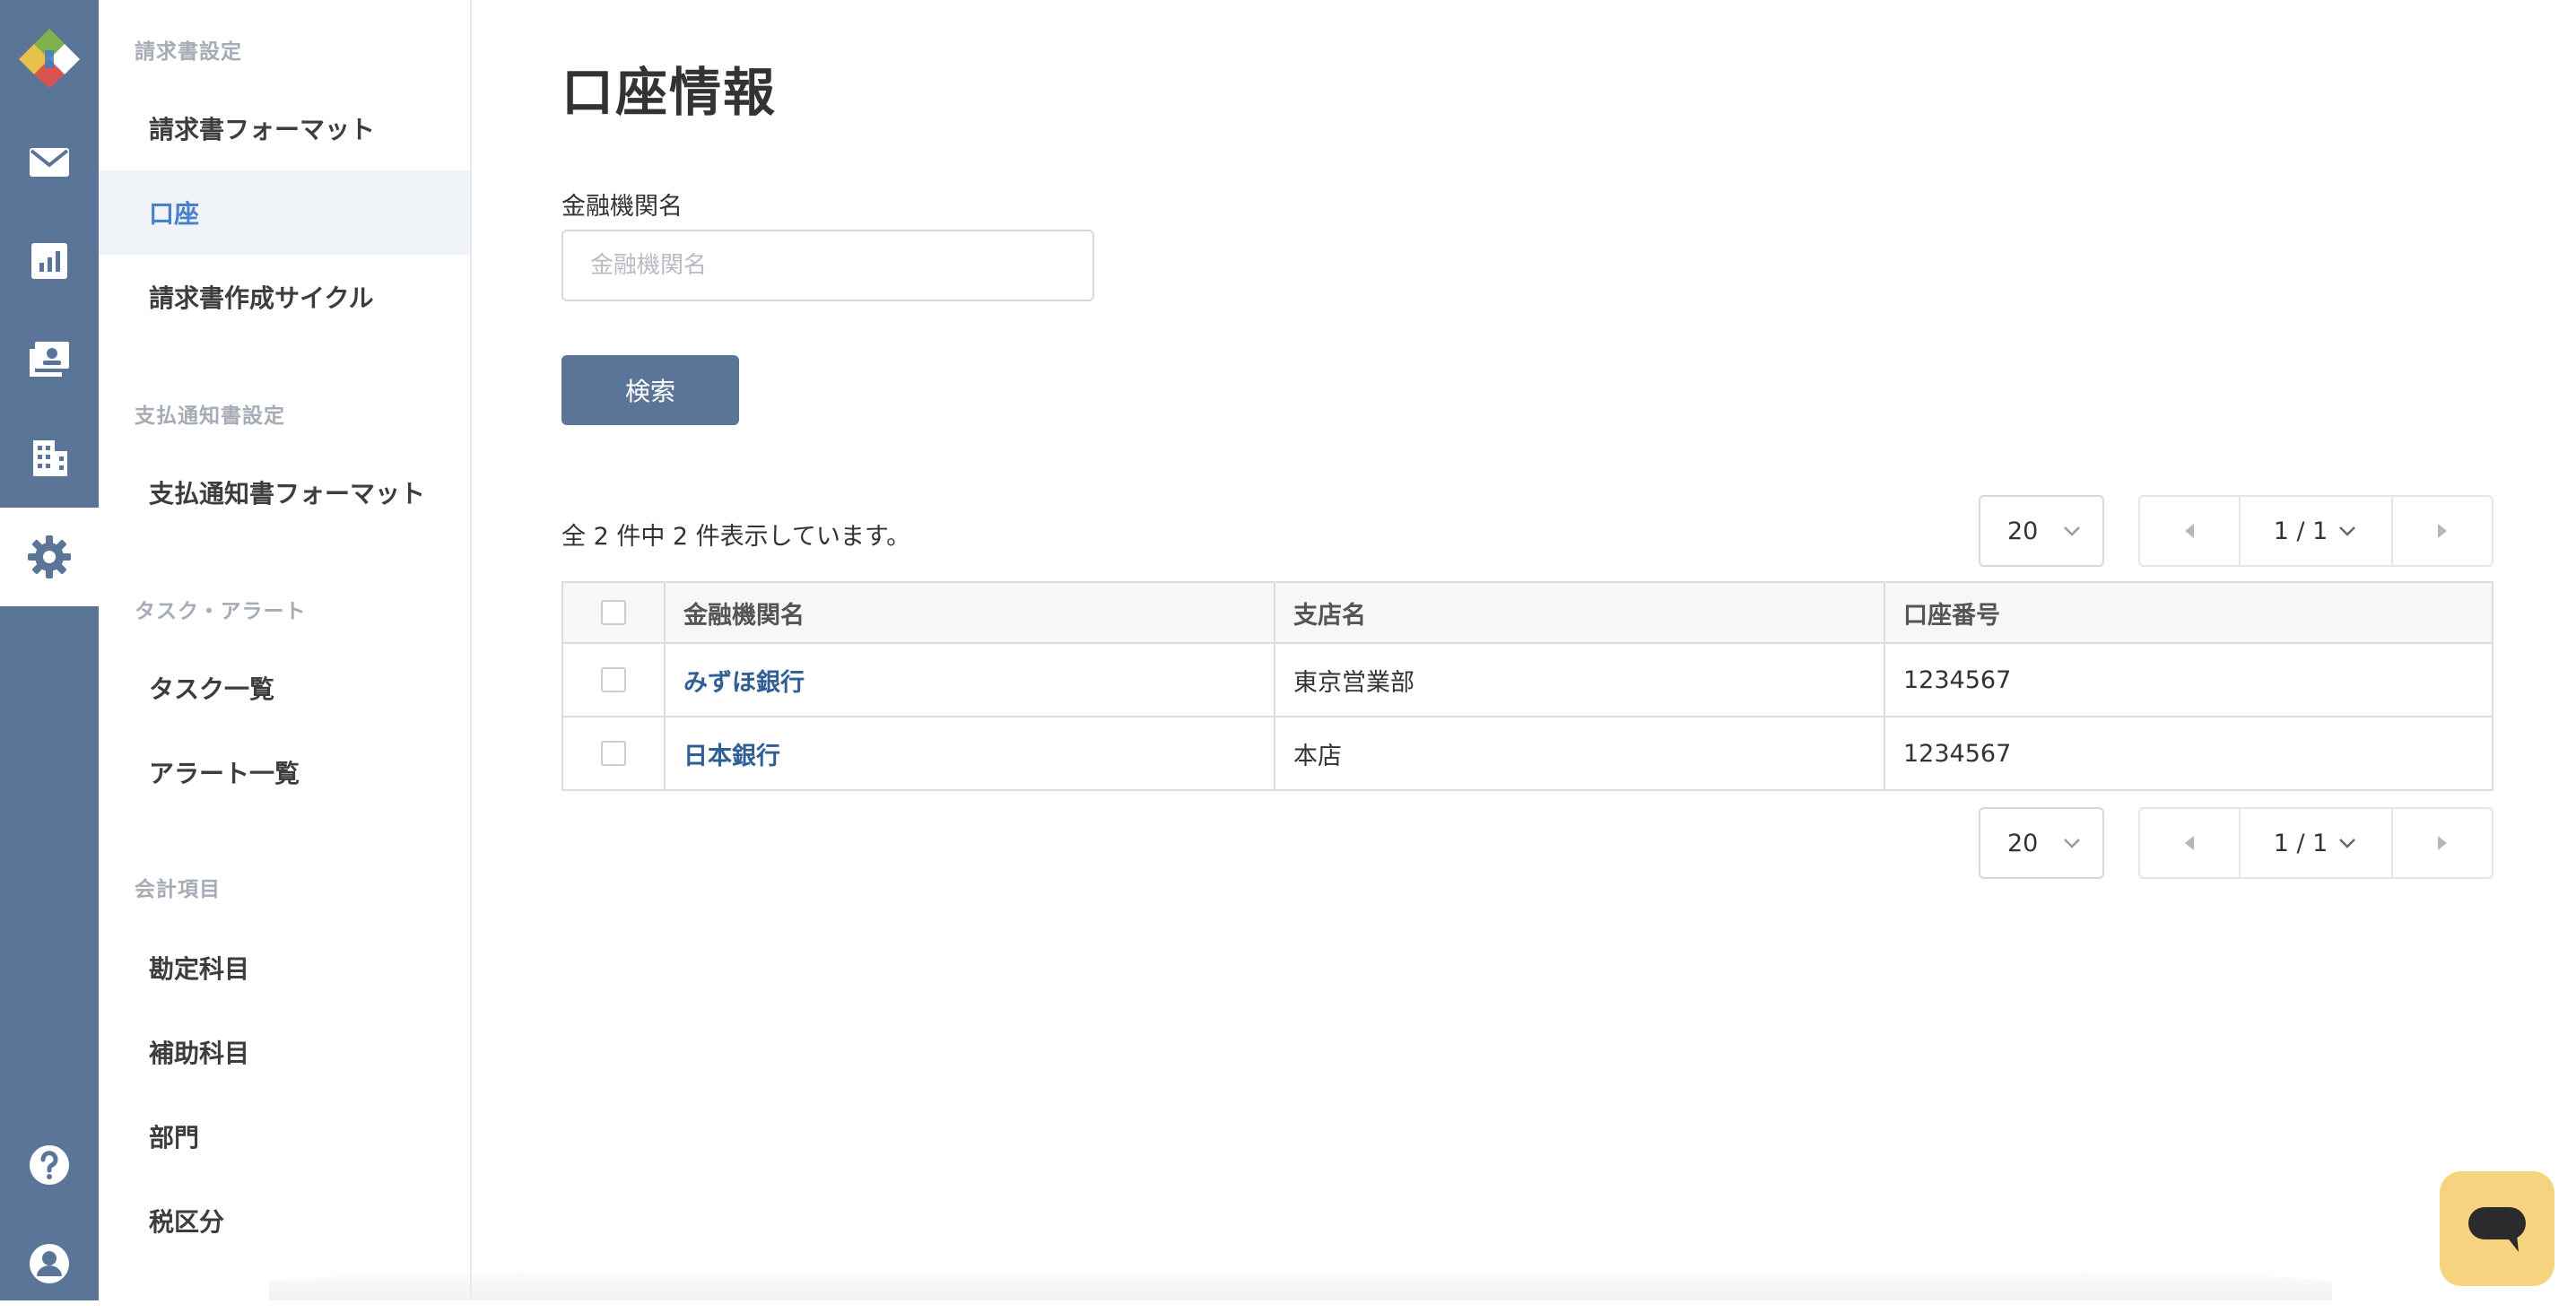  Describe the element at coordinates (2188, 612) in the screenshot. I see `column-header-account-number: 口座番号` at that location.